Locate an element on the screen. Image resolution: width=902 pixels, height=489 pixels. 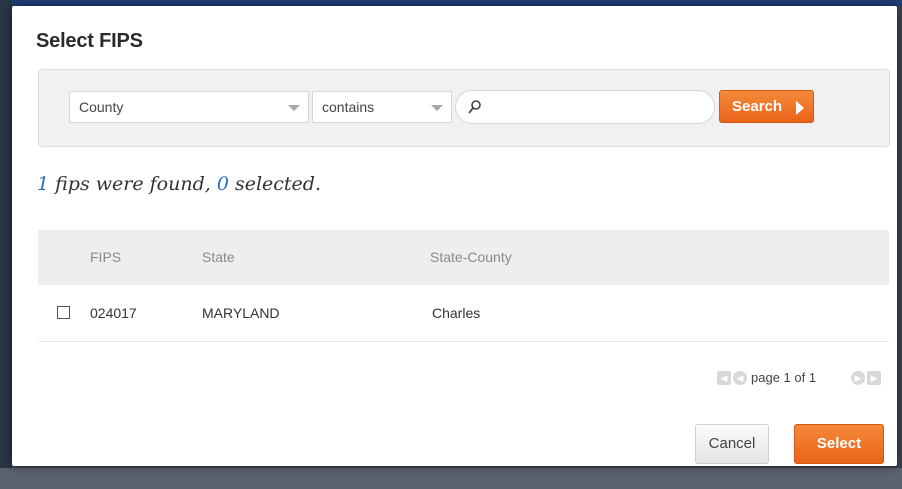
prev-page-icon: ◀ is located at coordinates (740, 378).